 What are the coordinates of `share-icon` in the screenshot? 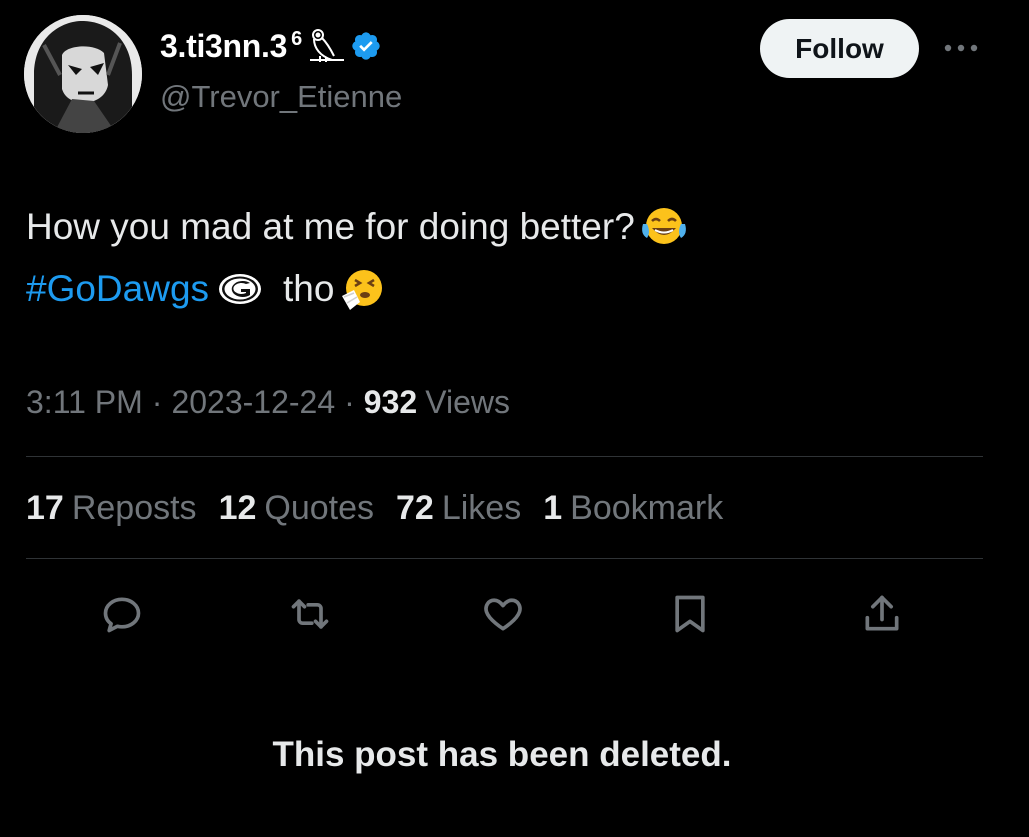 It's located at (882, 613).